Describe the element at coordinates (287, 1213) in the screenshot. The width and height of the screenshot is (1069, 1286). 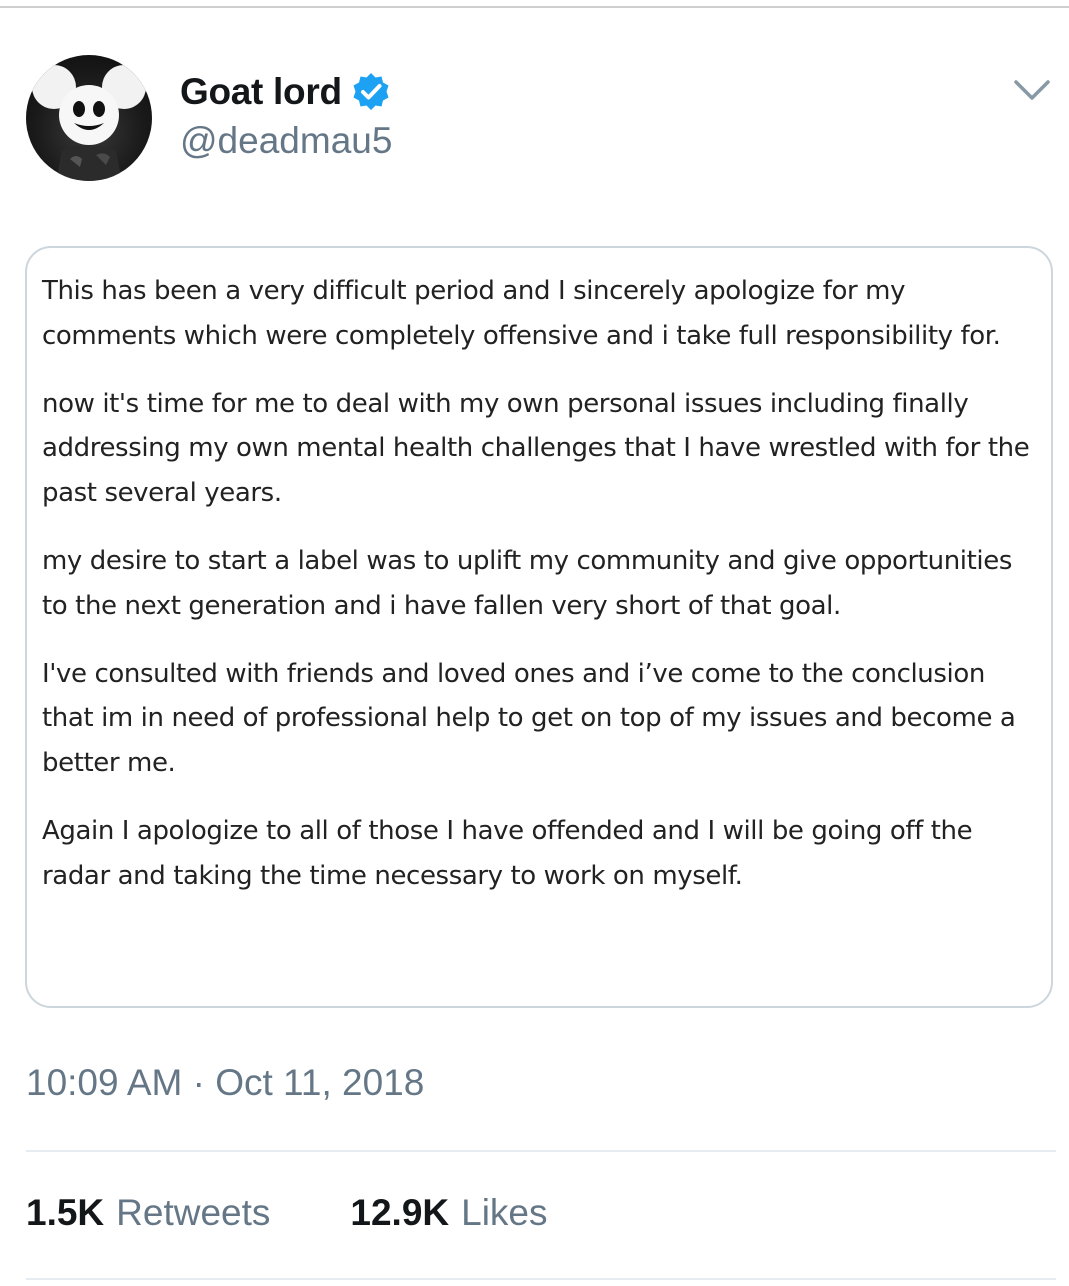
I see `engagement-stats: 1.5K Retweets 12.9K Likes` at that location.